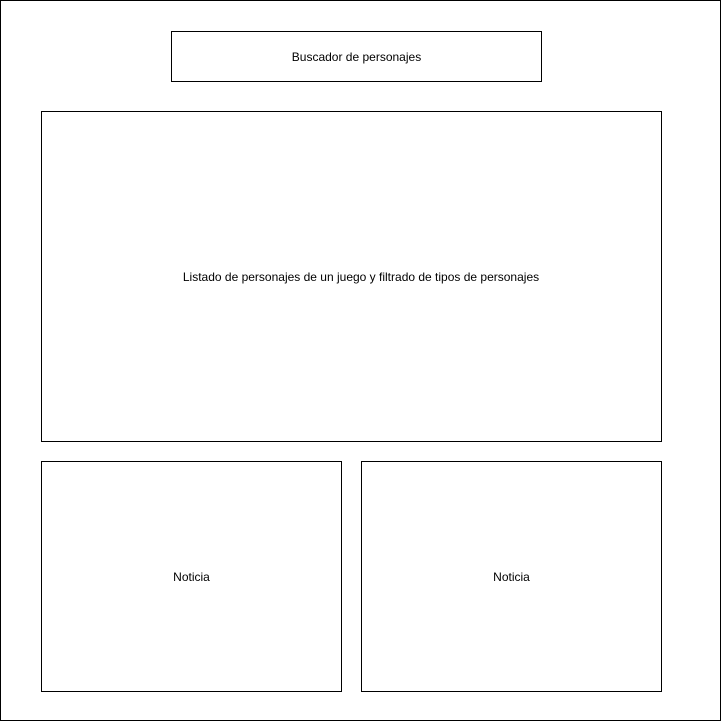  I want to click on news-card-left: Noticia, so click(191, 576).